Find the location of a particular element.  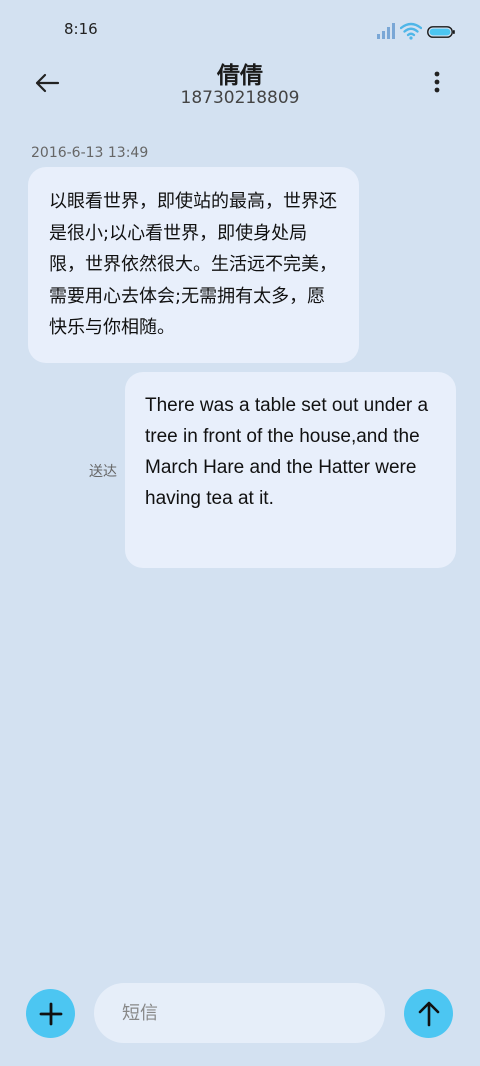

contact-name: 倩倩 is located at coordinates (240, 76).